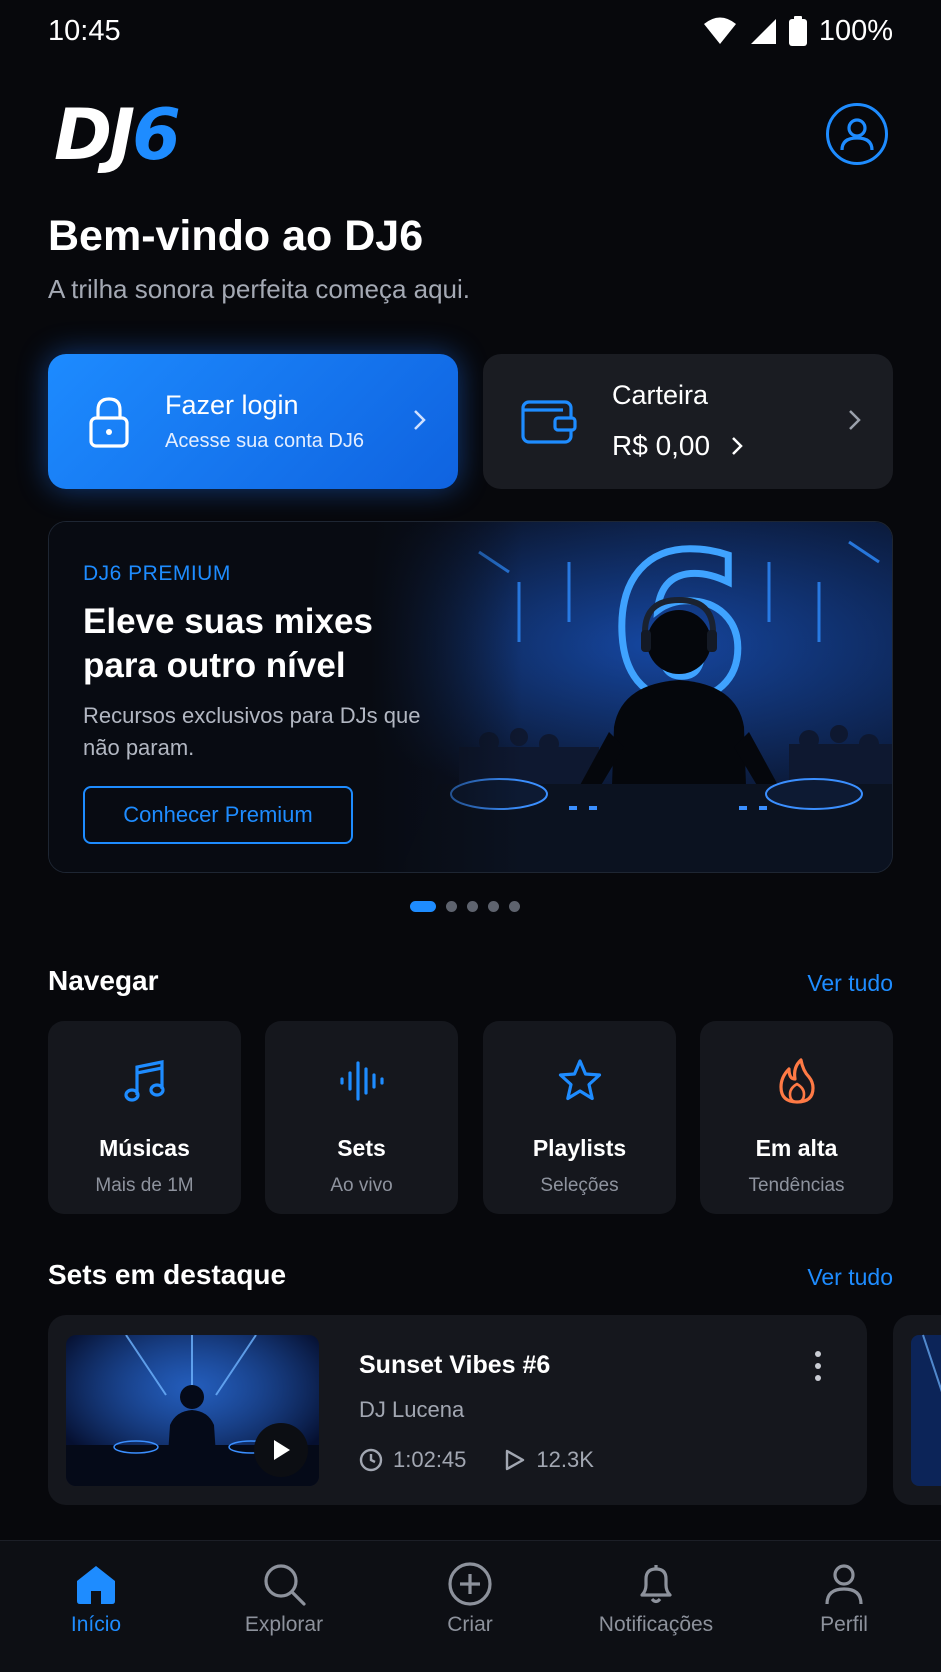  I want to click on bell-icon, so click(656, 1584).